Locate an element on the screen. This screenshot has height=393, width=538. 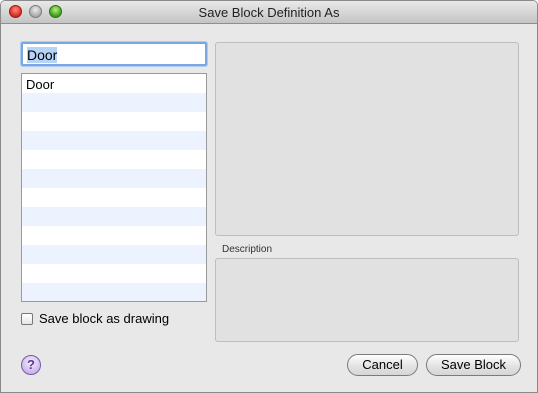
title-bar: Save Block Definition As is located at coordinates (269, 12).